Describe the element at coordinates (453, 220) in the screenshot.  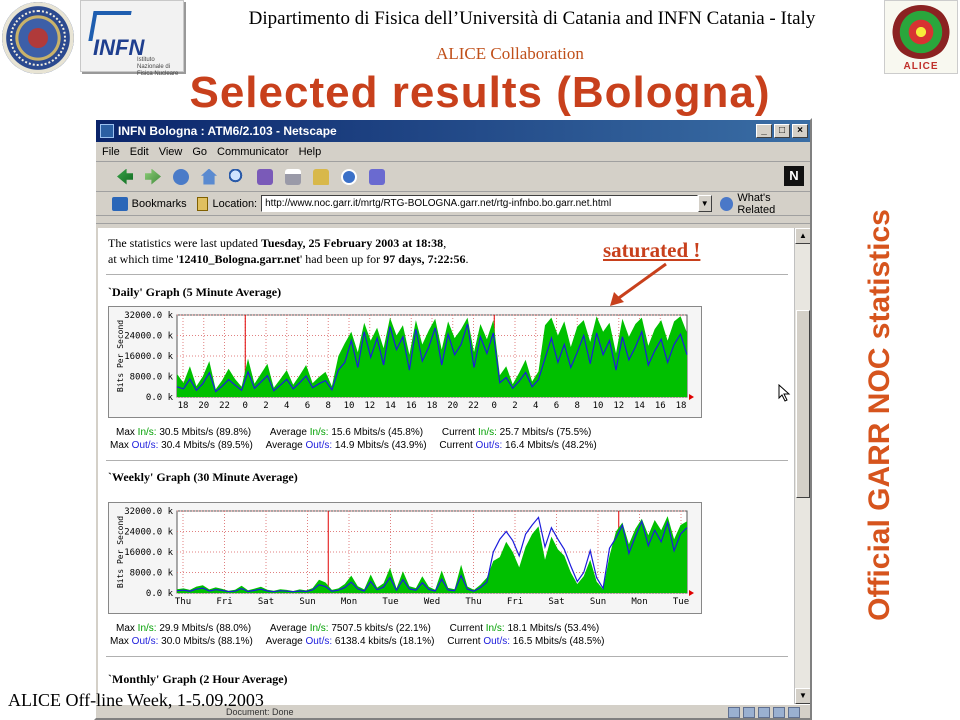
I see `toolbar-grip` at that location.